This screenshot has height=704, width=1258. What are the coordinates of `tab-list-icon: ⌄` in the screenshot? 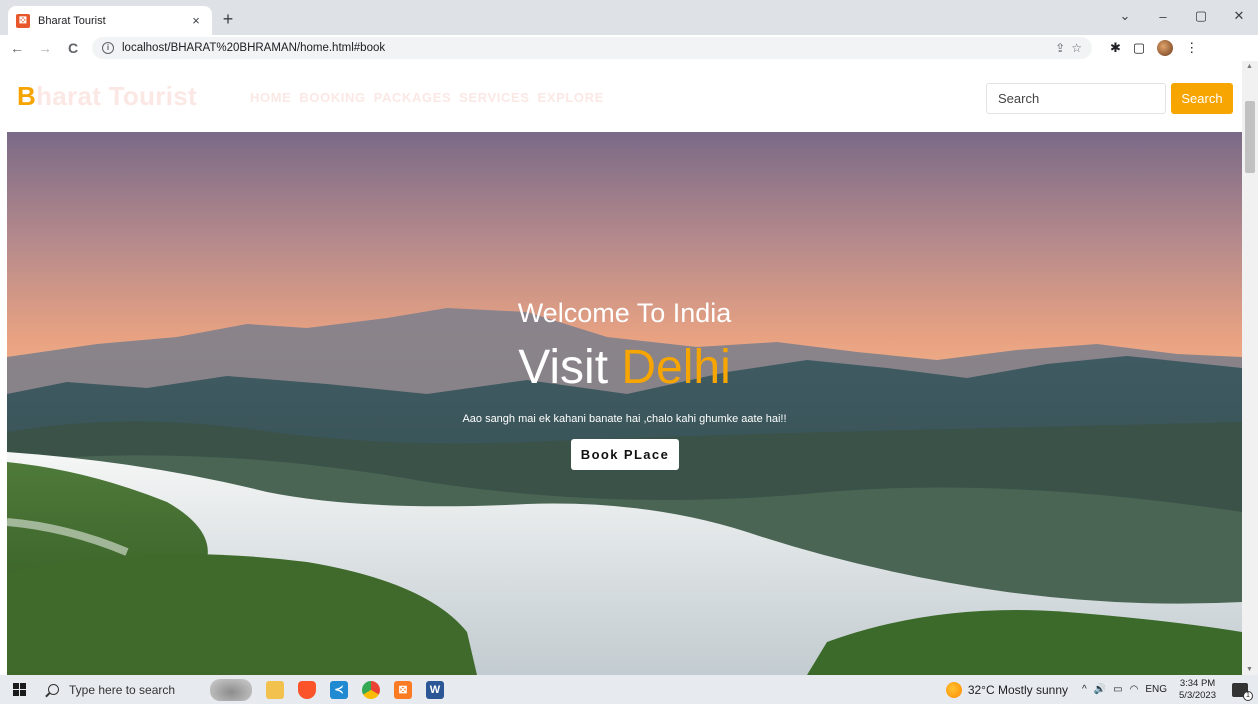 It's located at (1125, 16).